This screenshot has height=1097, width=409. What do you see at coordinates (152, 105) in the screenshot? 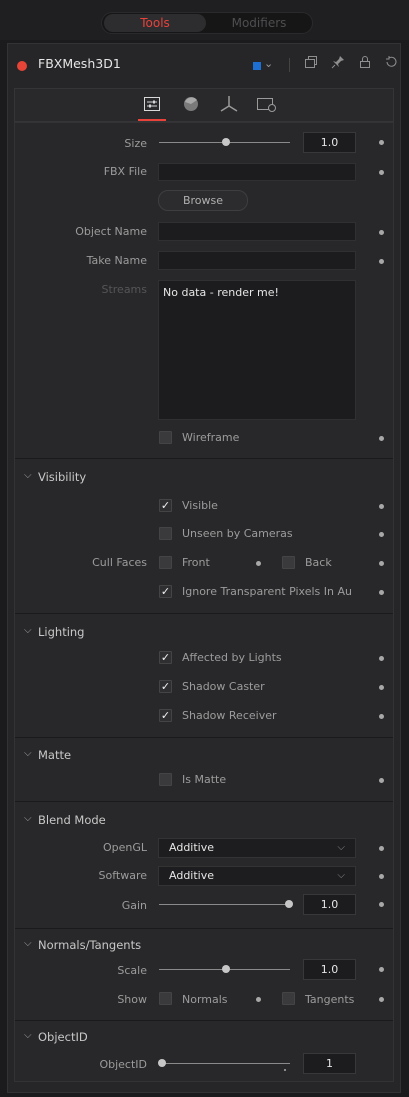
I see `controls-tab-icon` at bounding box center [152, 105].